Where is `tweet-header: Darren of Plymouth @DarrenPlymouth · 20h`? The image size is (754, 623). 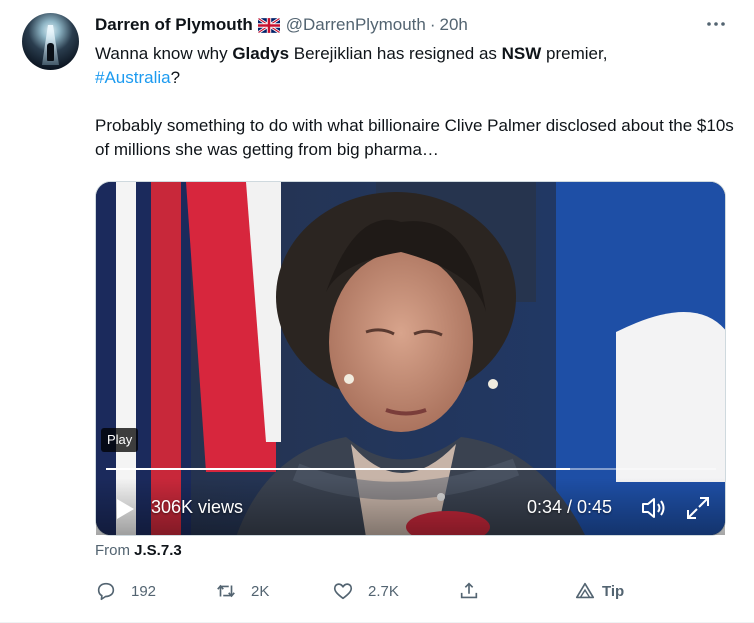 tweet-header: Darren of Plymouth @DarrenPlymouth · 20h is located at coordinates (281, 25).